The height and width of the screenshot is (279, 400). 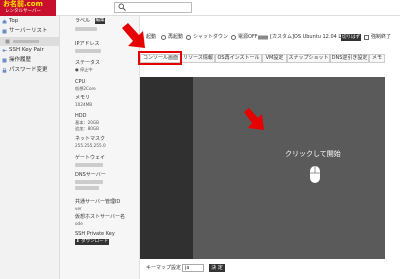 What do you see at coordinates (23, 11) in the screenshot?
I see `logo-subtitle: レンタルサーバー` at bounding box center [23, 11].